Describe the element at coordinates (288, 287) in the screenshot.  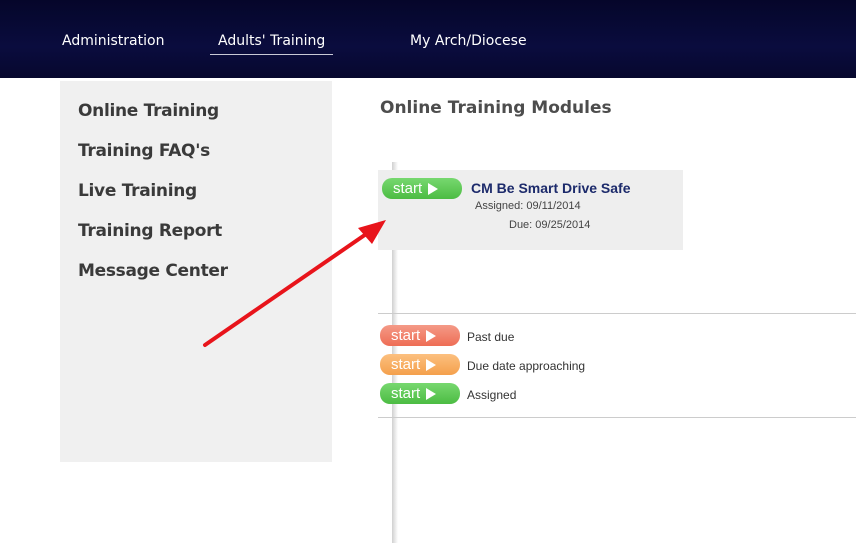
I see `arrow-shaft` at that location.